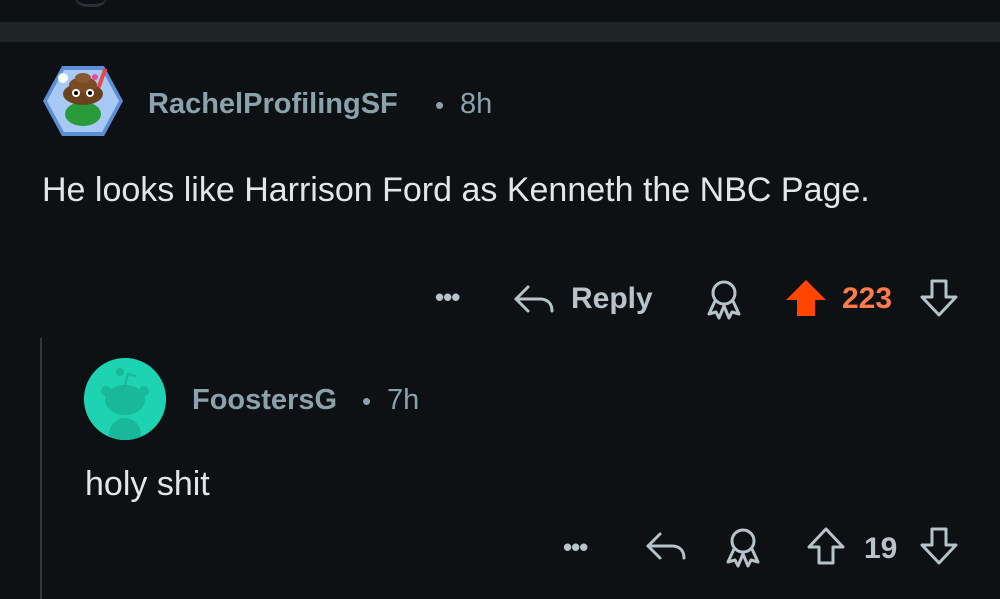 The image size is (1000, 599). Describe the element at coordinates (403, 400) in the screenshot. I see `comment-age: 7h` at that location.